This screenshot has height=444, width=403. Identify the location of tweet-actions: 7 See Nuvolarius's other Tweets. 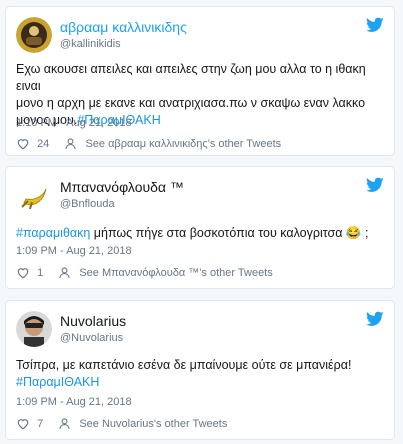
(121, 425).